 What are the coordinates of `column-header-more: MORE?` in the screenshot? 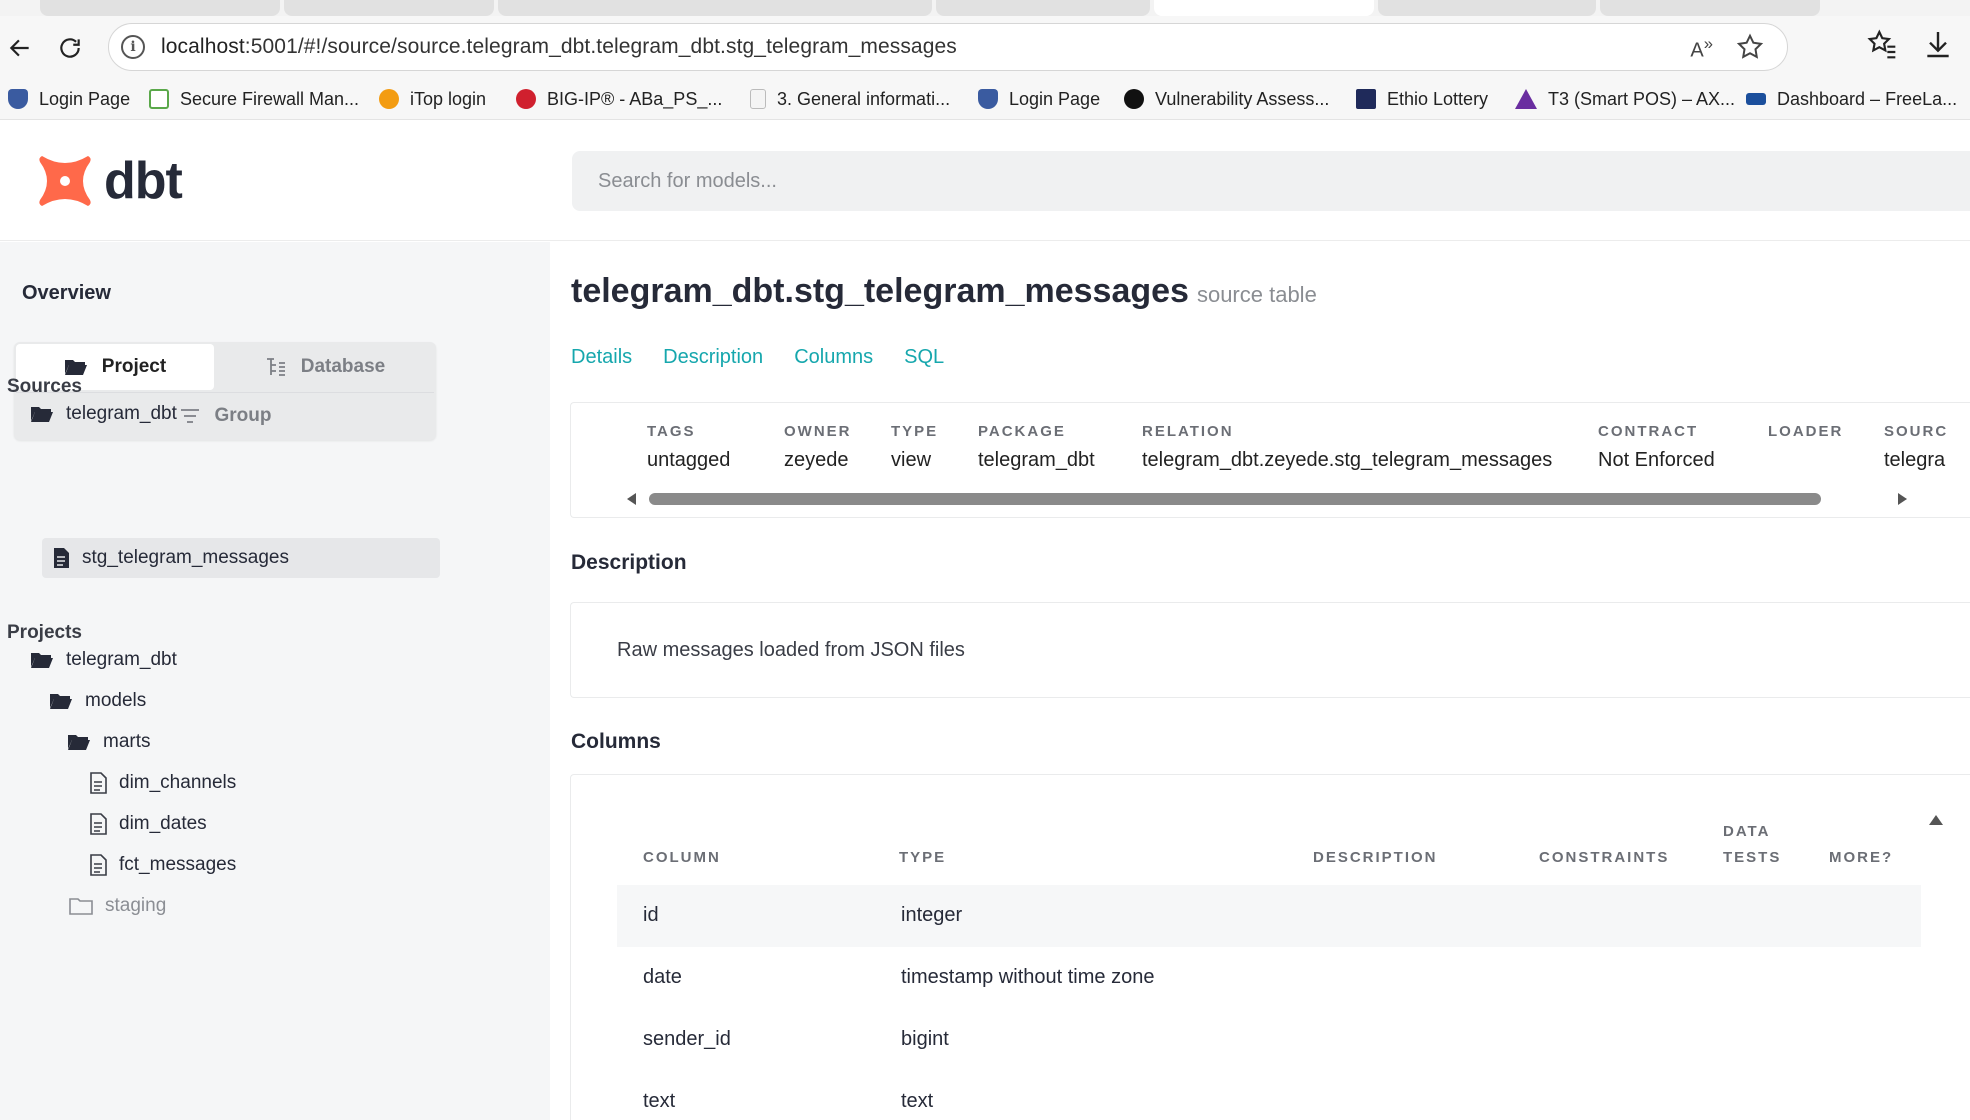 It's located at (1861, 857).